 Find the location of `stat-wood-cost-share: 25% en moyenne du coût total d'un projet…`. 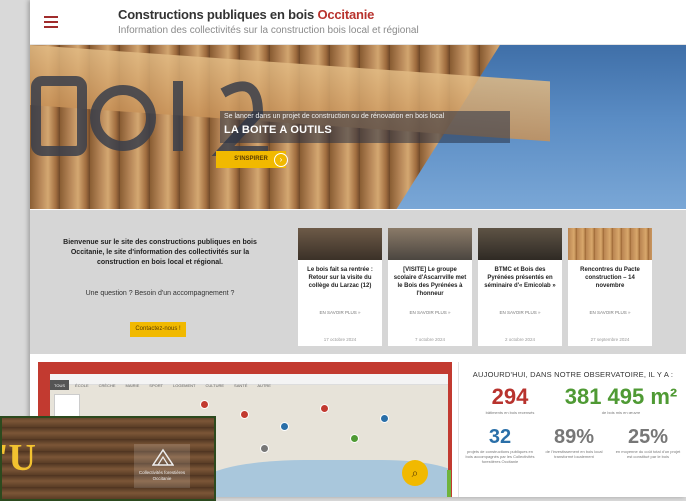

stat-wood-cost-share: 25% en moyenne du coût total d'un projet… is located at coordinates (648, 442).